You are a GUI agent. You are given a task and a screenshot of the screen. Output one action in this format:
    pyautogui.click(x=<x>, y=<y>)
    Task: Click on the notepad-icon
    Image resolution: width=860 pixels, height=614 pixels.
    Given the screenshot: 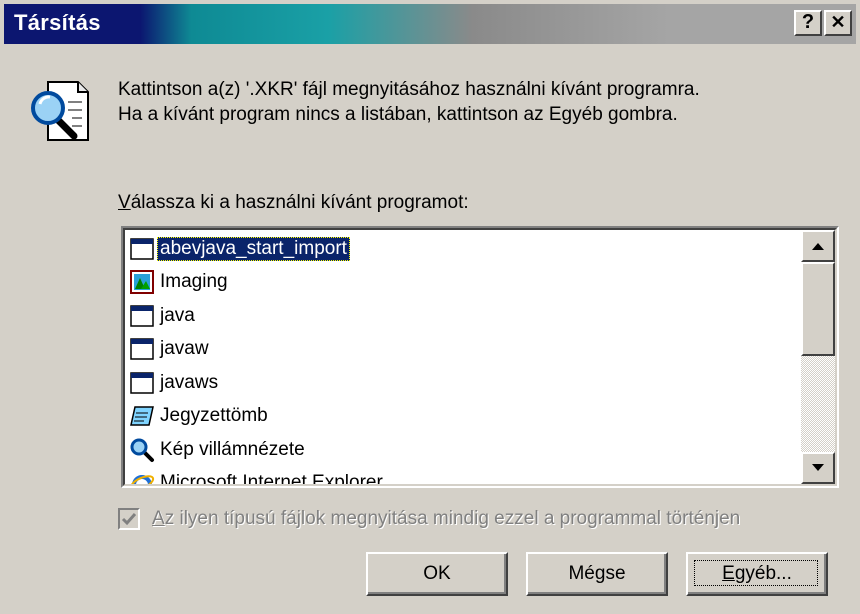 What is the action you would take?
    pyautogui.click(x=142, y=416)
    